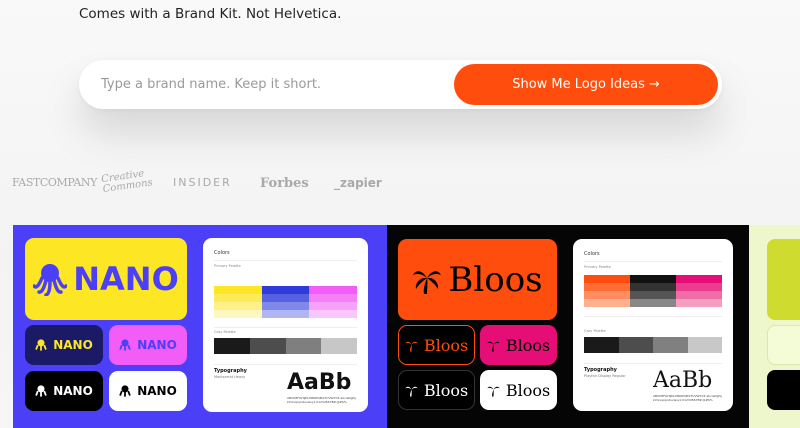 This screenshot has width=800, height=428. Describe the element at coordinates (271, 84) in the screenshot. I see `brand-name-input` at that location.